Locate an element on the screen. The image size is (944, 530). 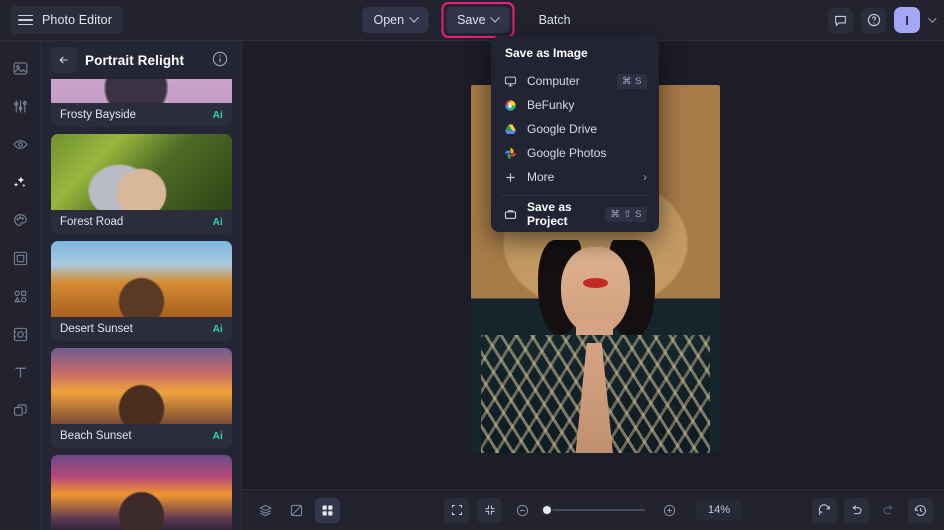
back-button is located at coordinates (64, 60).